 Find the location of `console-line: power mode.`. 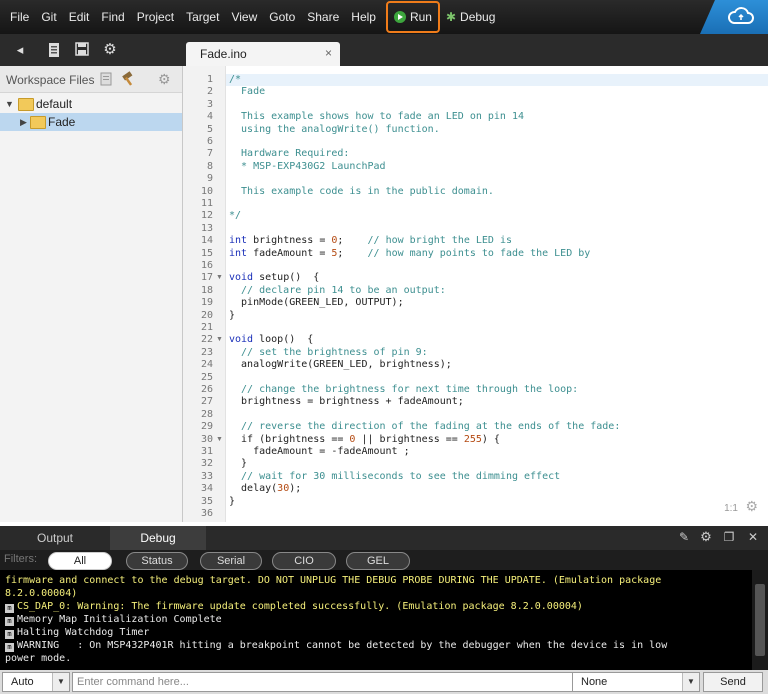

console-line: power mode. is located at coordinates (38, 658).